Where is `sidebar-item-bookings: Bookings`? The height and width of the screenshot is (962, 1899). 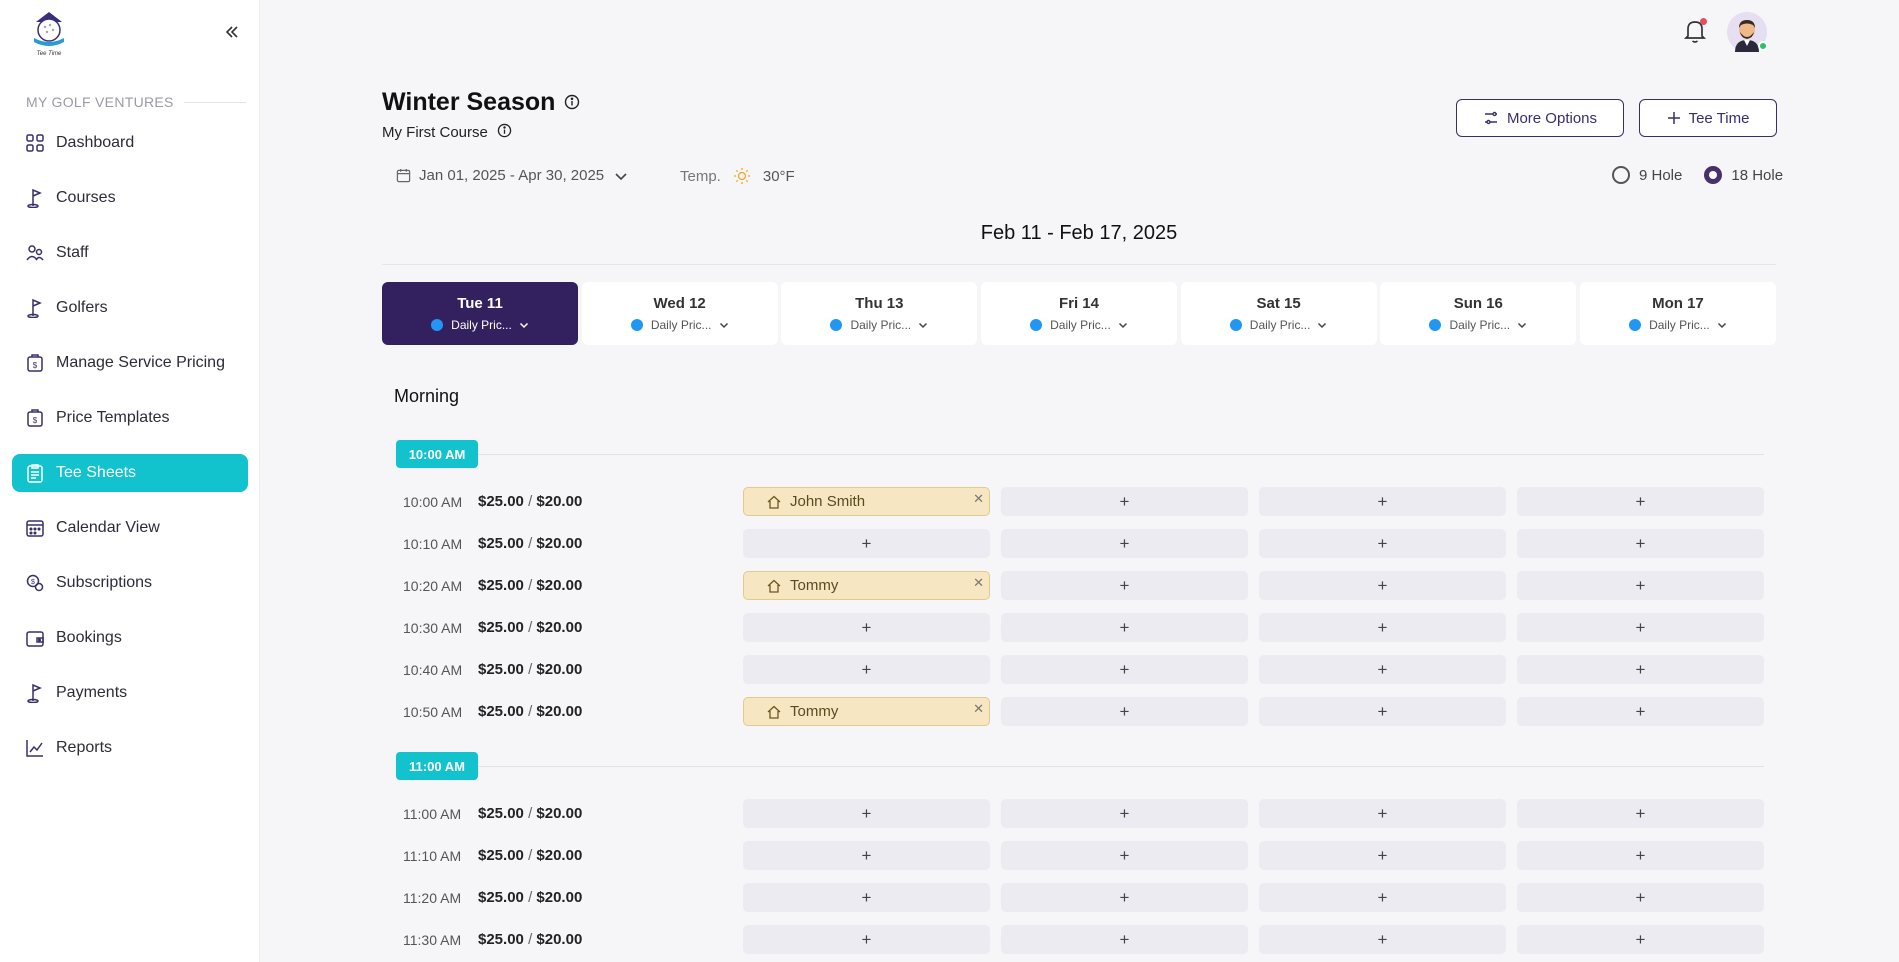 sidebar-item-bookings: Bookings is located at coordinates (130, 638).